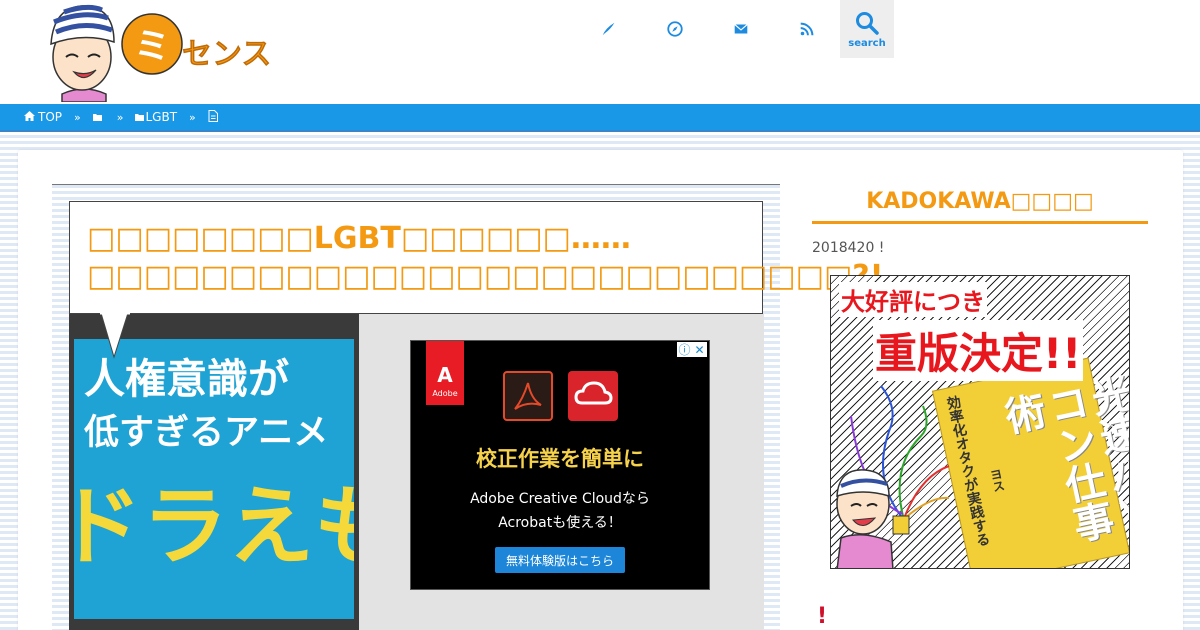 The height and width of the screenshot is (630, 1200). What do you see at coordinates (978, 350) in the screenshot?
I see `banner-text-line2: 重版決定!!` at bounding box center [978, 350].